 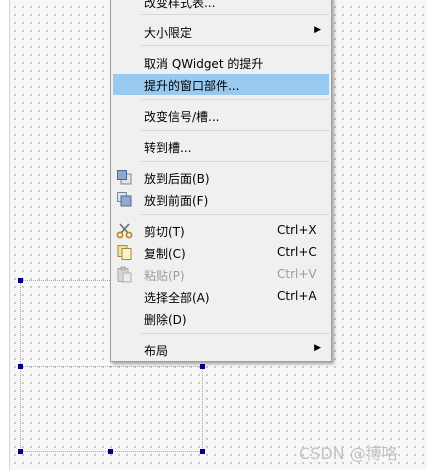 I want to click on menu-item-label: 选择全部(A), so click(x=177, y=298).